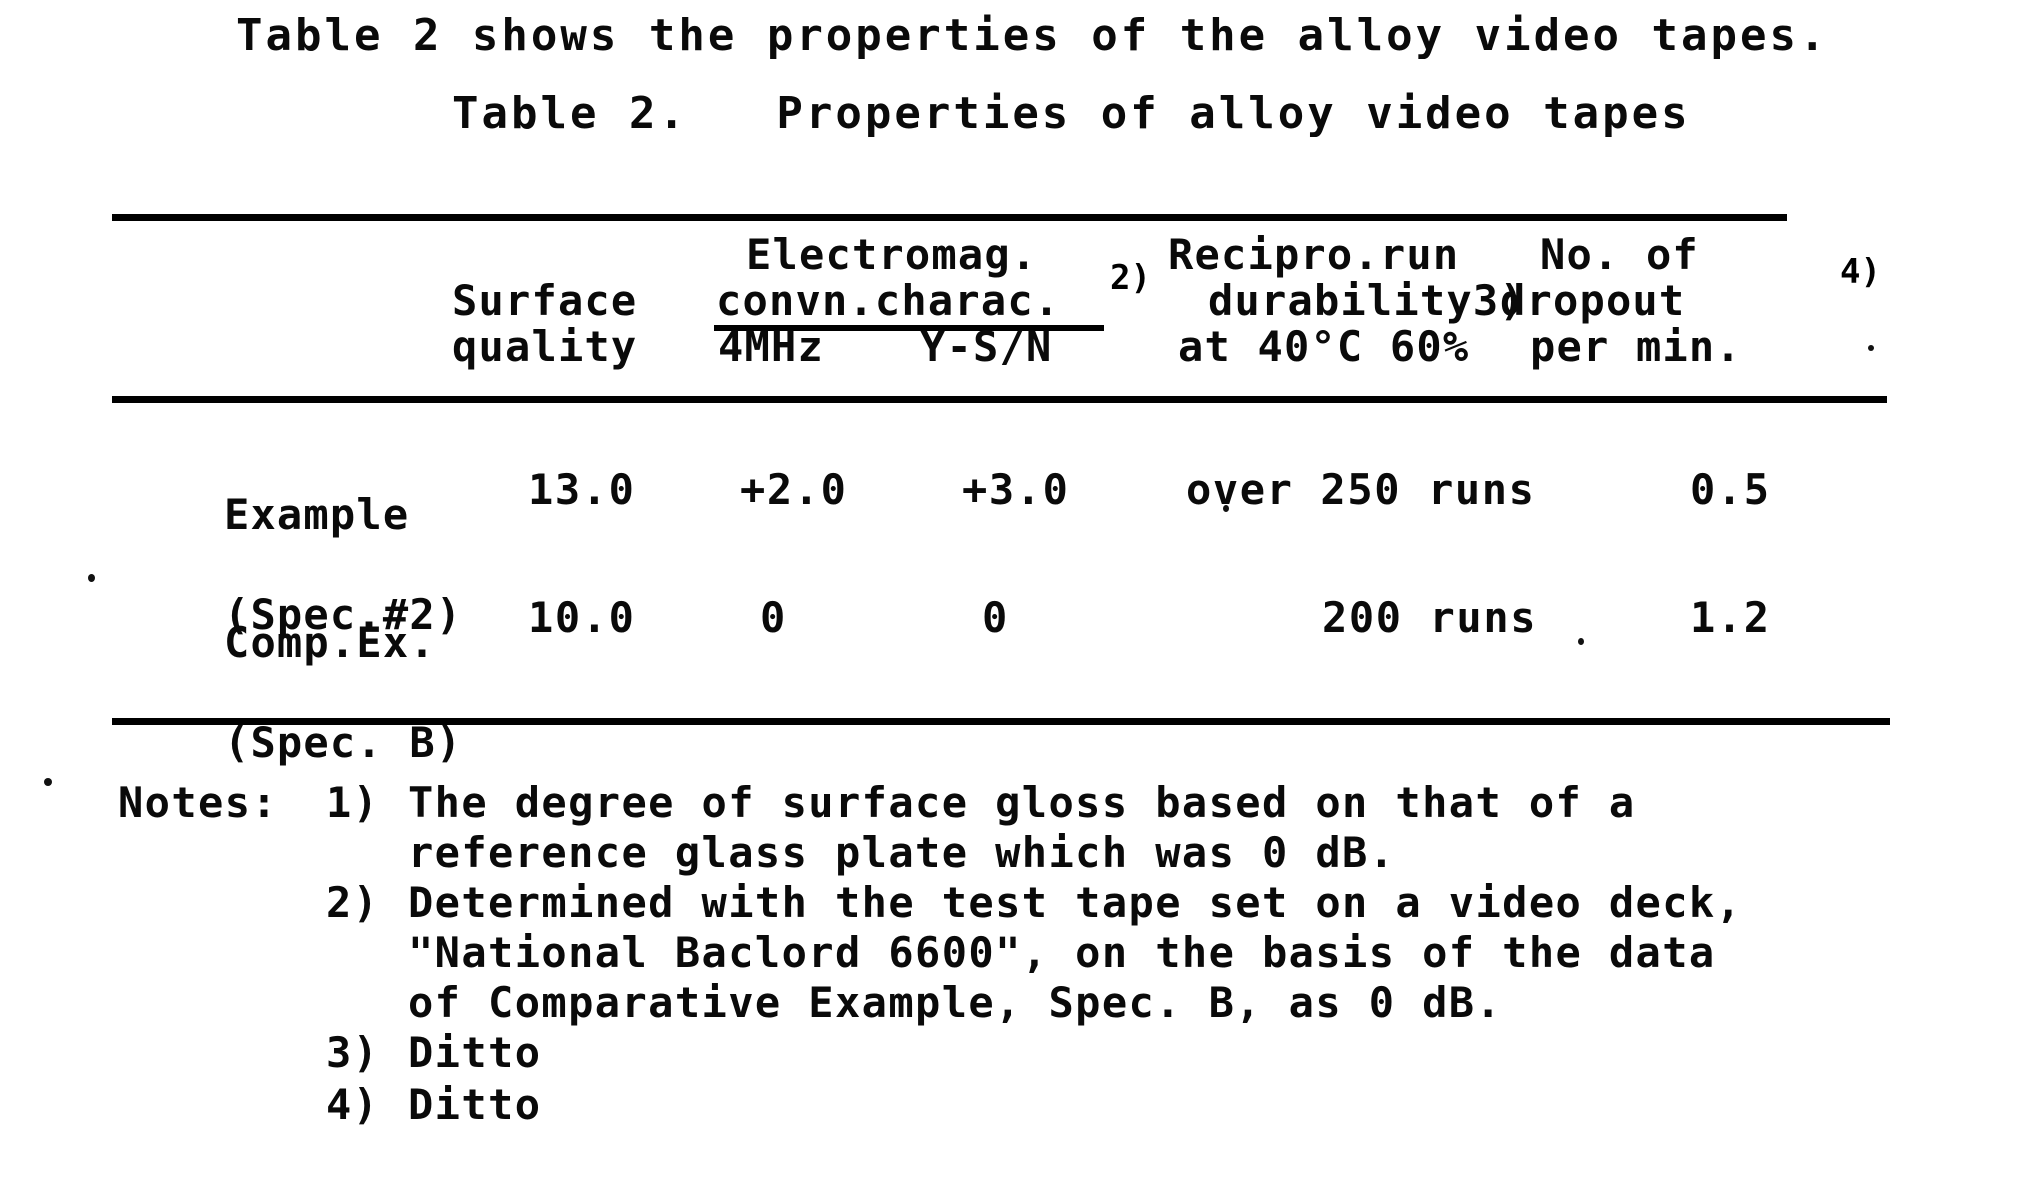 Image resolution: width=2030 pixels, height=1191 pixels. What do you see at coordinates (353, 802) in the screenshot?
I see `note-number-1: 1)` at bounding box center [353, 802].